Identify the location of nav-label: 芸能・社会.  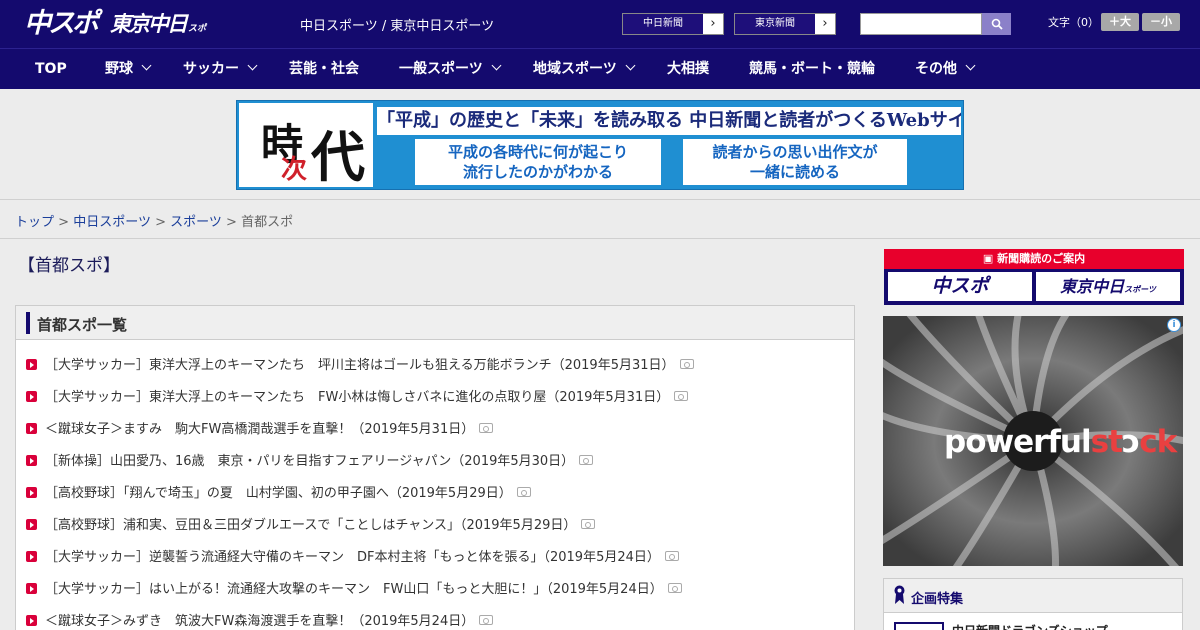
(324, 69).